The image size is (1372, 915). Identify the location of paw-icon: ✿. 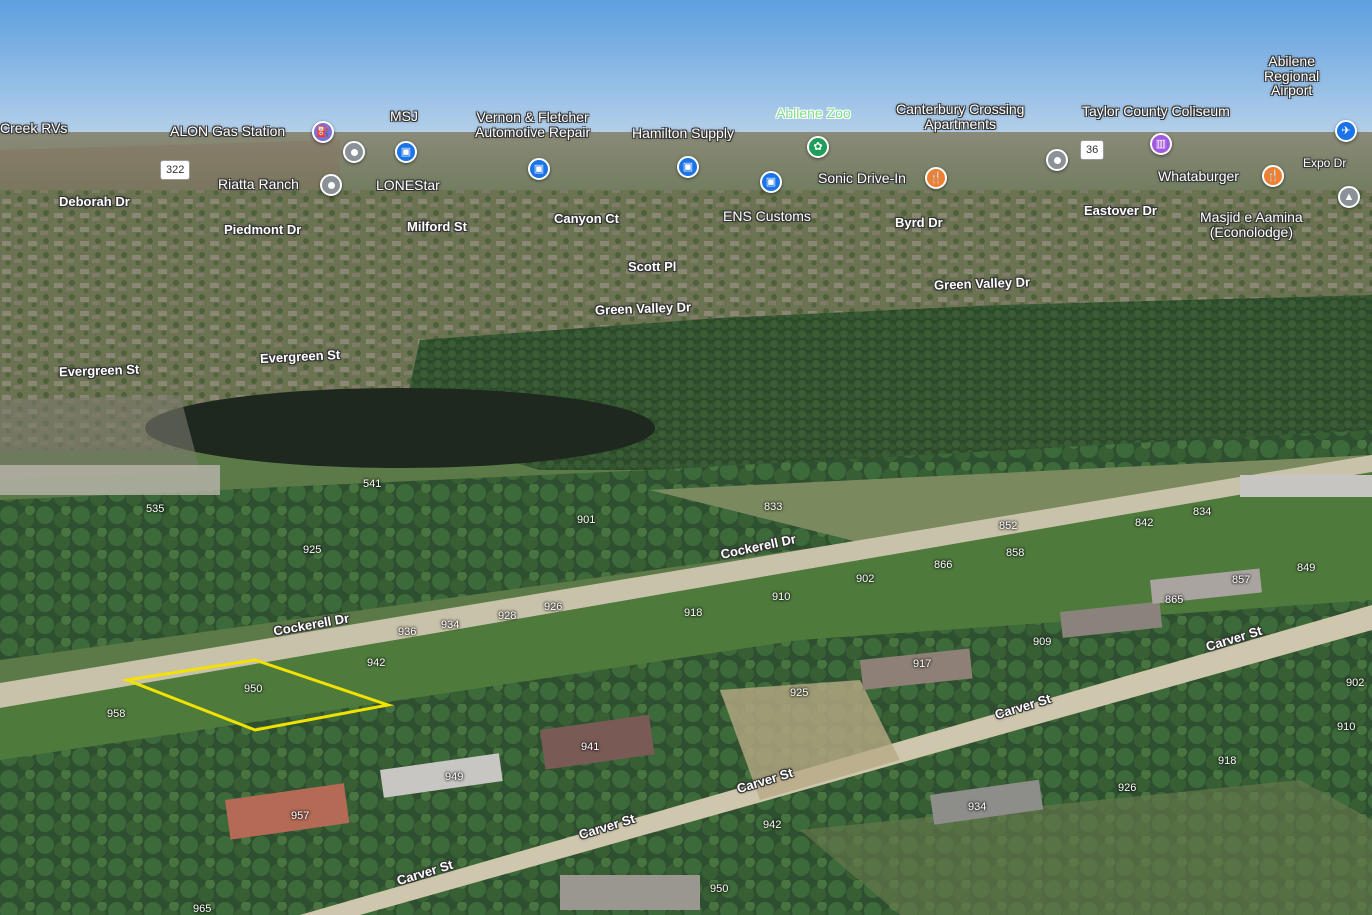
(818, 147).